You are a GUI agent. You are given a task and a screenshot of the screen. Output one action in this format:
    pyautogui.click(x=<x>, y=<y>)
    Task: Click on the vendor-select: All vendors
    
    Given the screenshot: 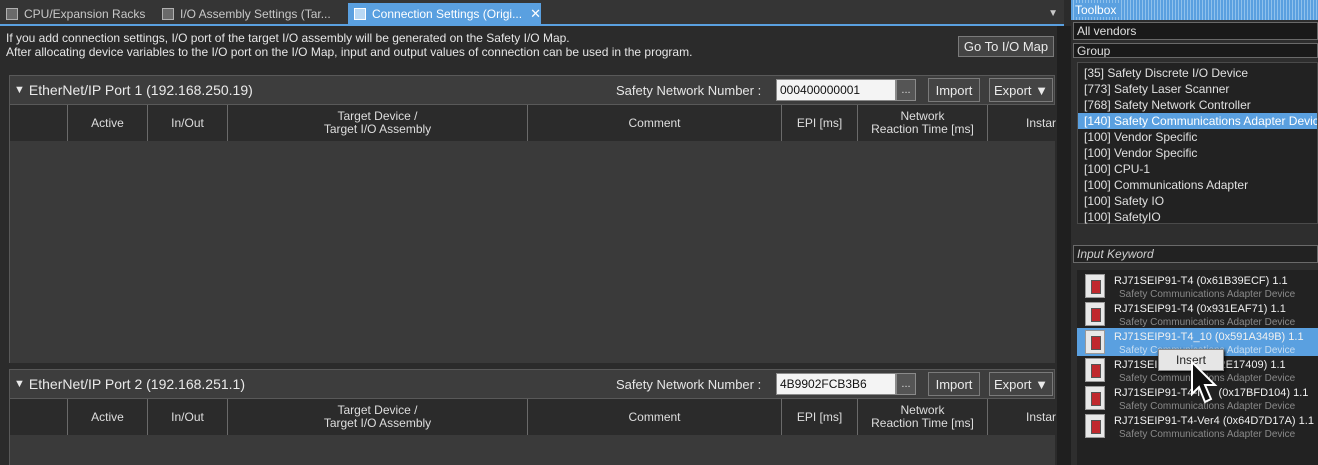 What is the action you would take?
    pyautogui.click(x=1195, y=31)
    